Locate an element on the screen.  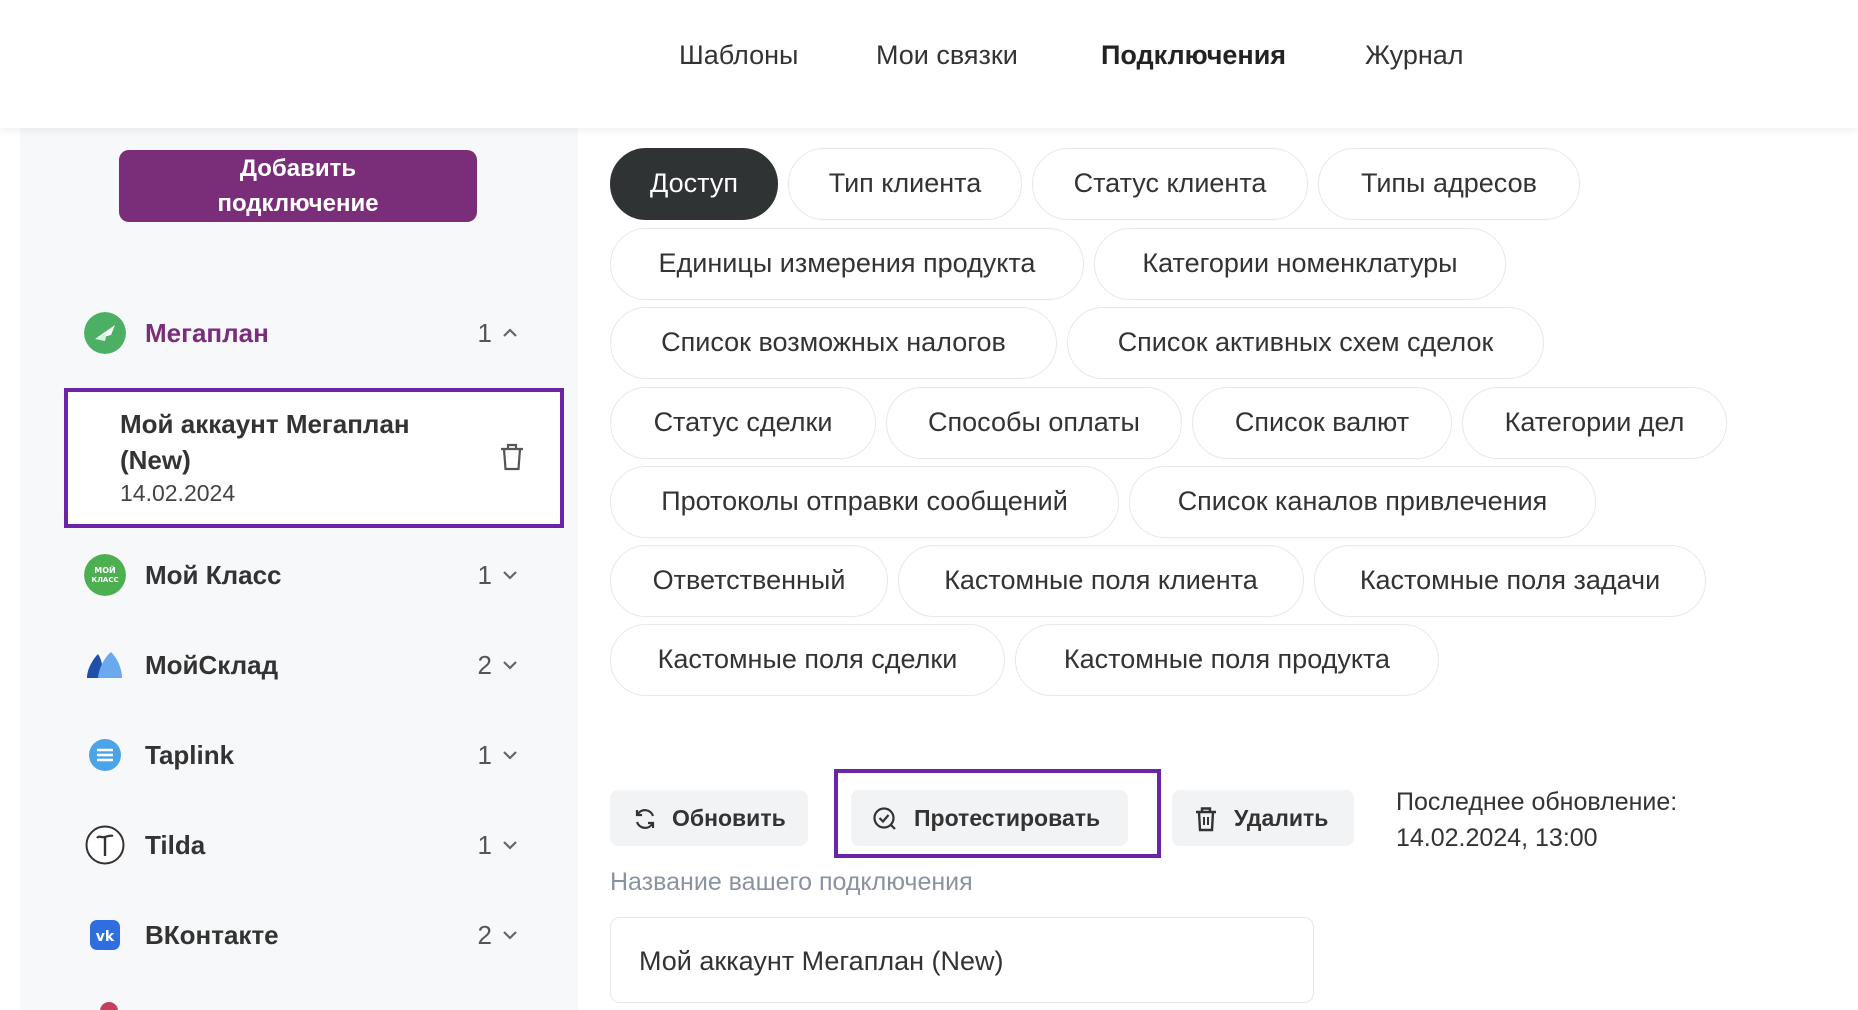
nav-tab-templates: Шаблоны is located at coordinates (738, 55).